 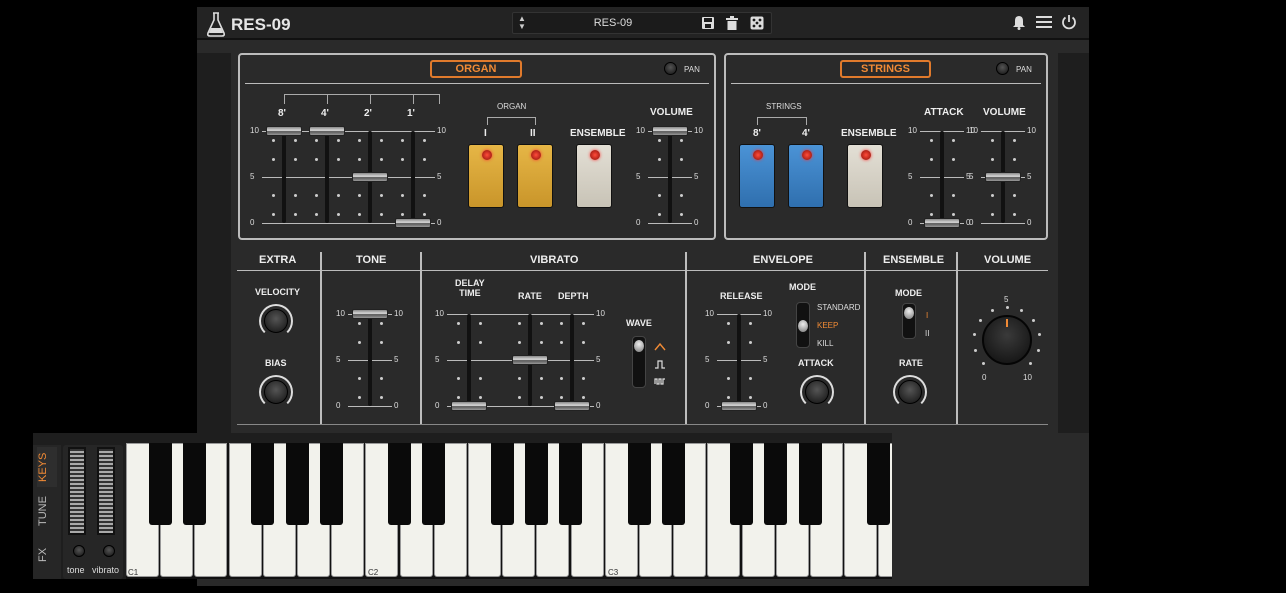 What do you see at coordinates (79, 551) in the screenshot?
I see `tone-knob` at bounding box center [79, 551].